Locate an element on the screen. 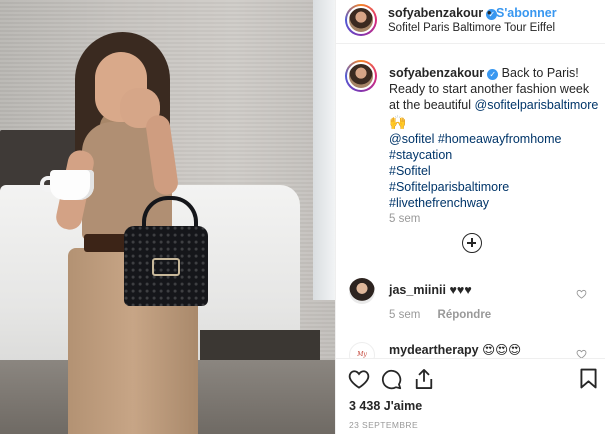 This screenshot has height=434, width=605. hashtag-link: #Sofitel is located at coordinates (494, 171).